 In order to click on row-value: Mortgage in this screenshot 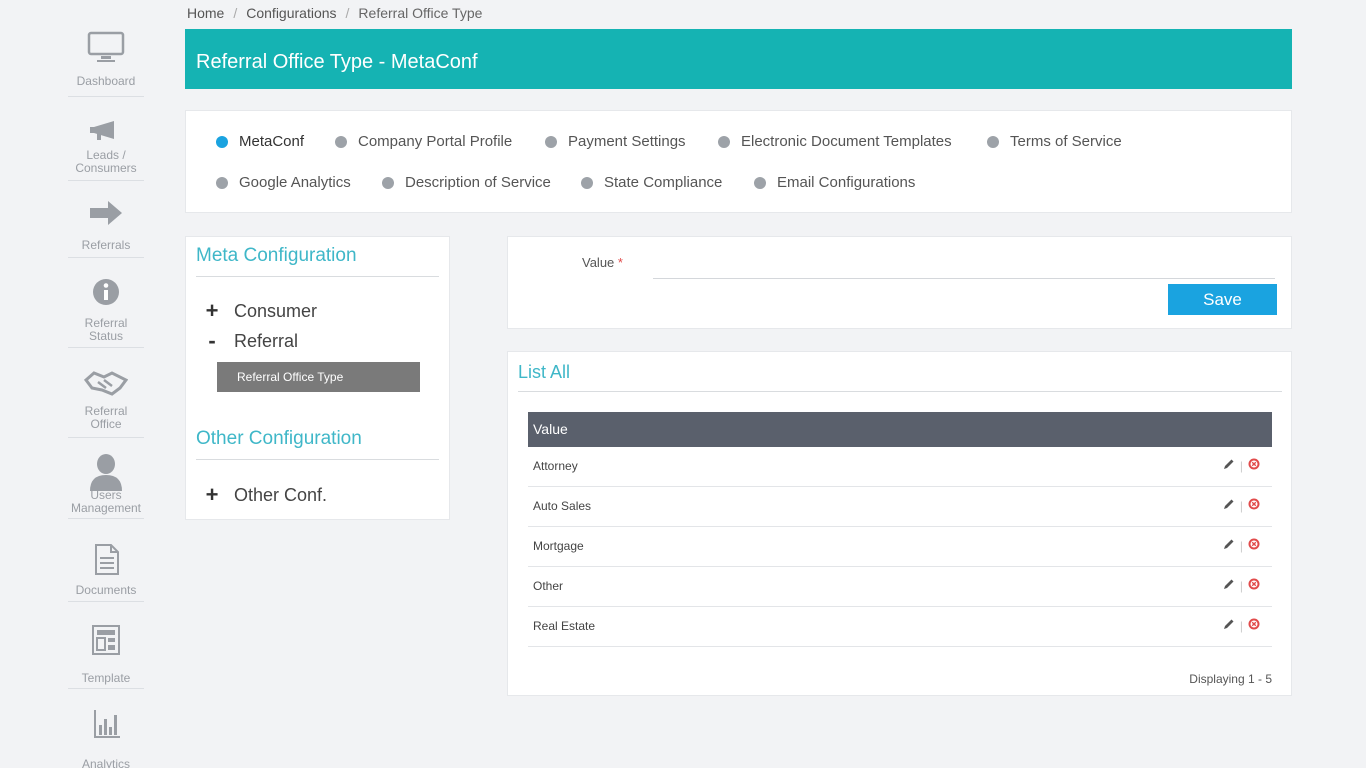, I will do `click(558, 546)`.